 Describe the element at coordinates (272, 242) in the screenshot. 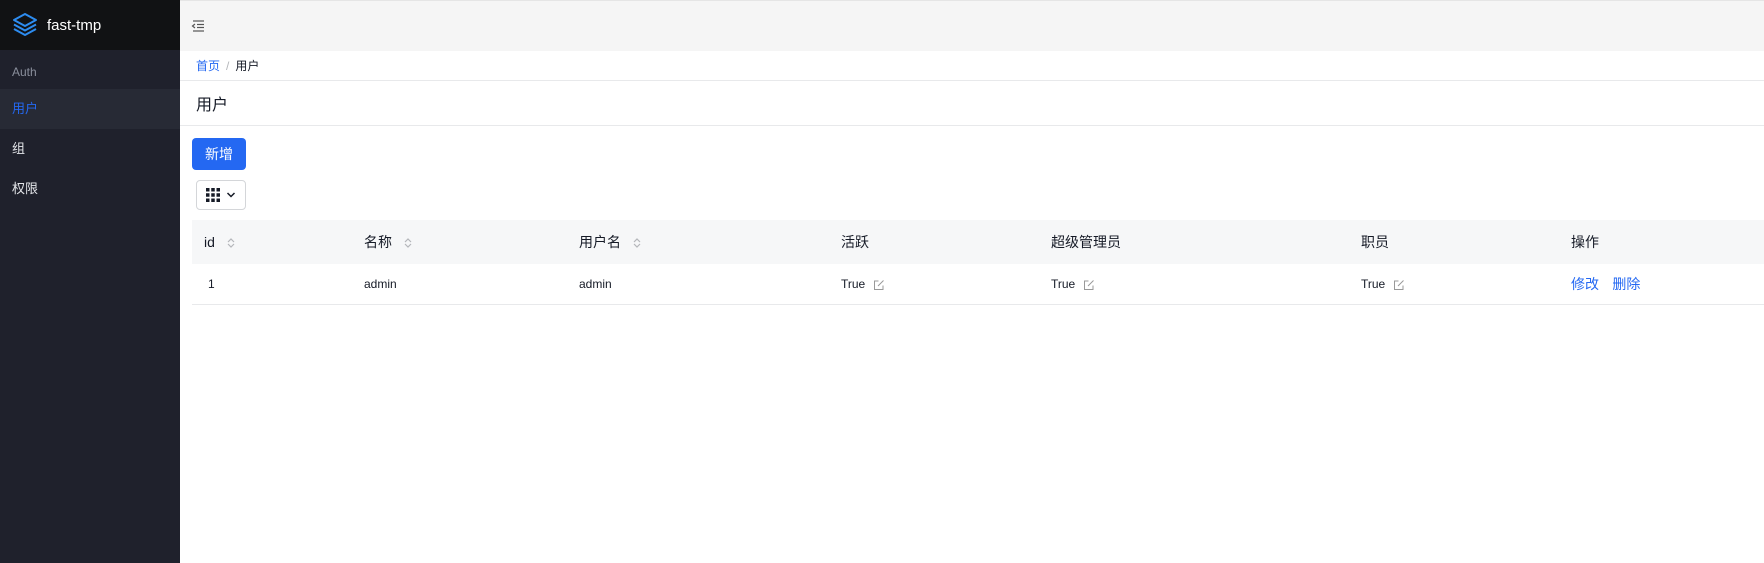

I see `column-header-id: id` at that location.